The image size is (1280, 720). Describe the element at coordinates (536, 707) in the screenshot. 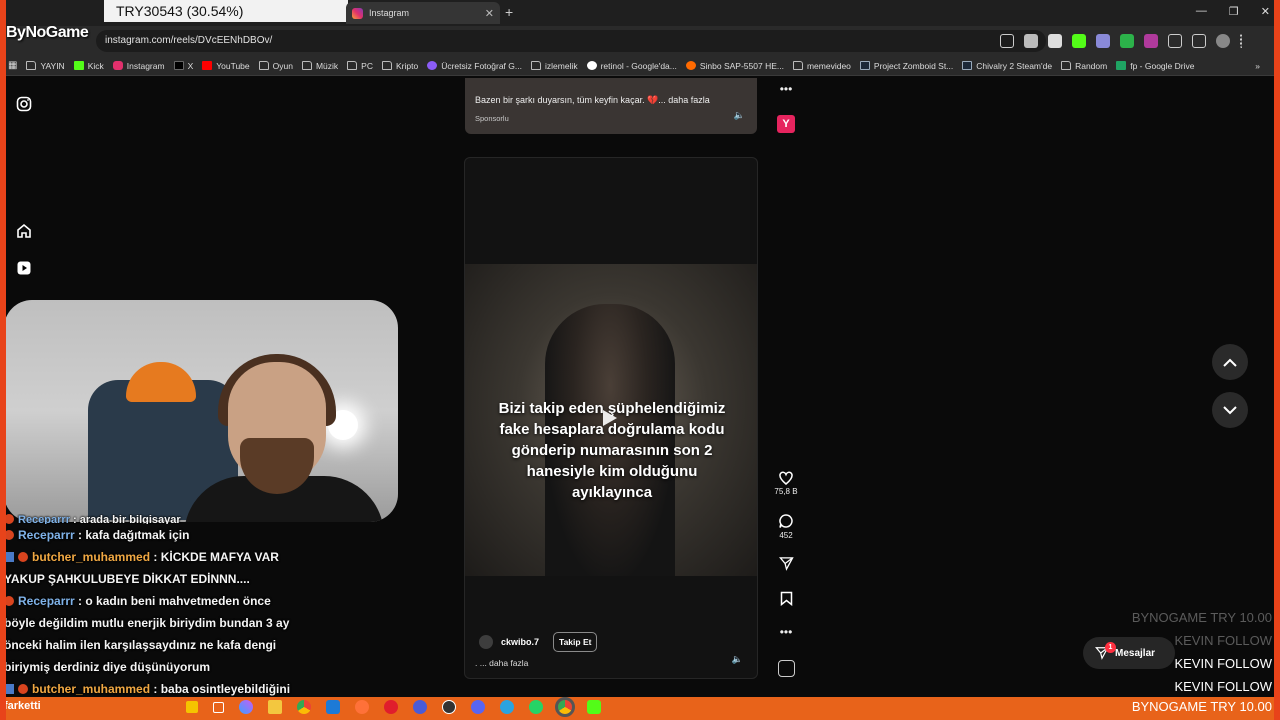

I see `whatsapp-icon` at that location.